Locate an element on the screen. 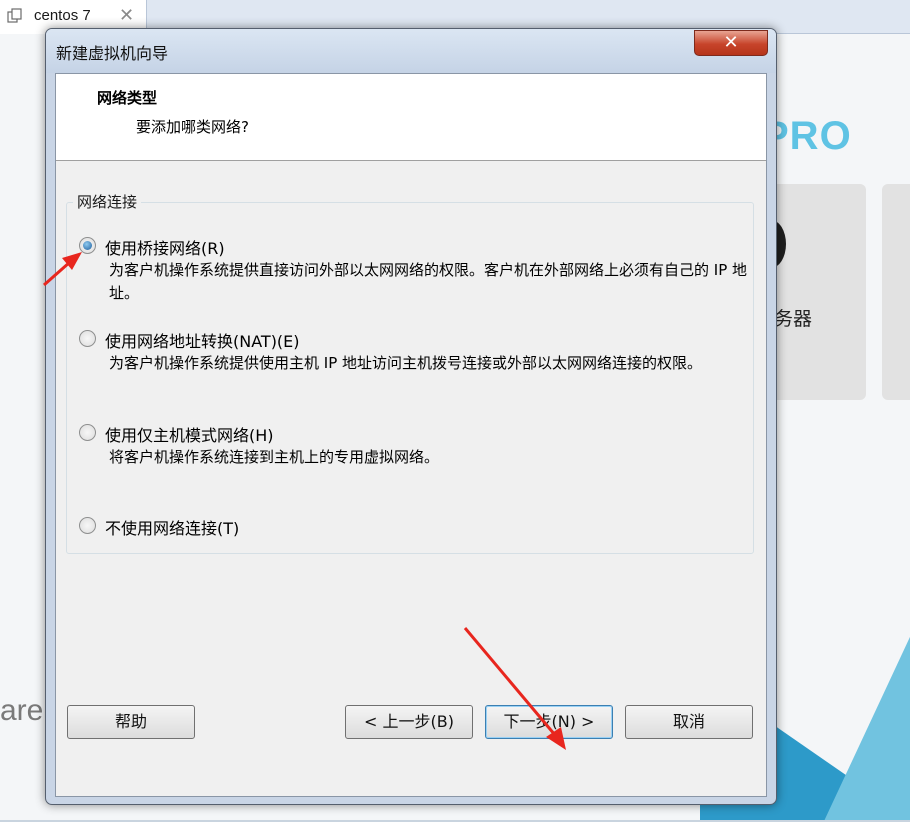 The image size is (910, 822). card-label: 务器 is located at coordinates (793, 319).